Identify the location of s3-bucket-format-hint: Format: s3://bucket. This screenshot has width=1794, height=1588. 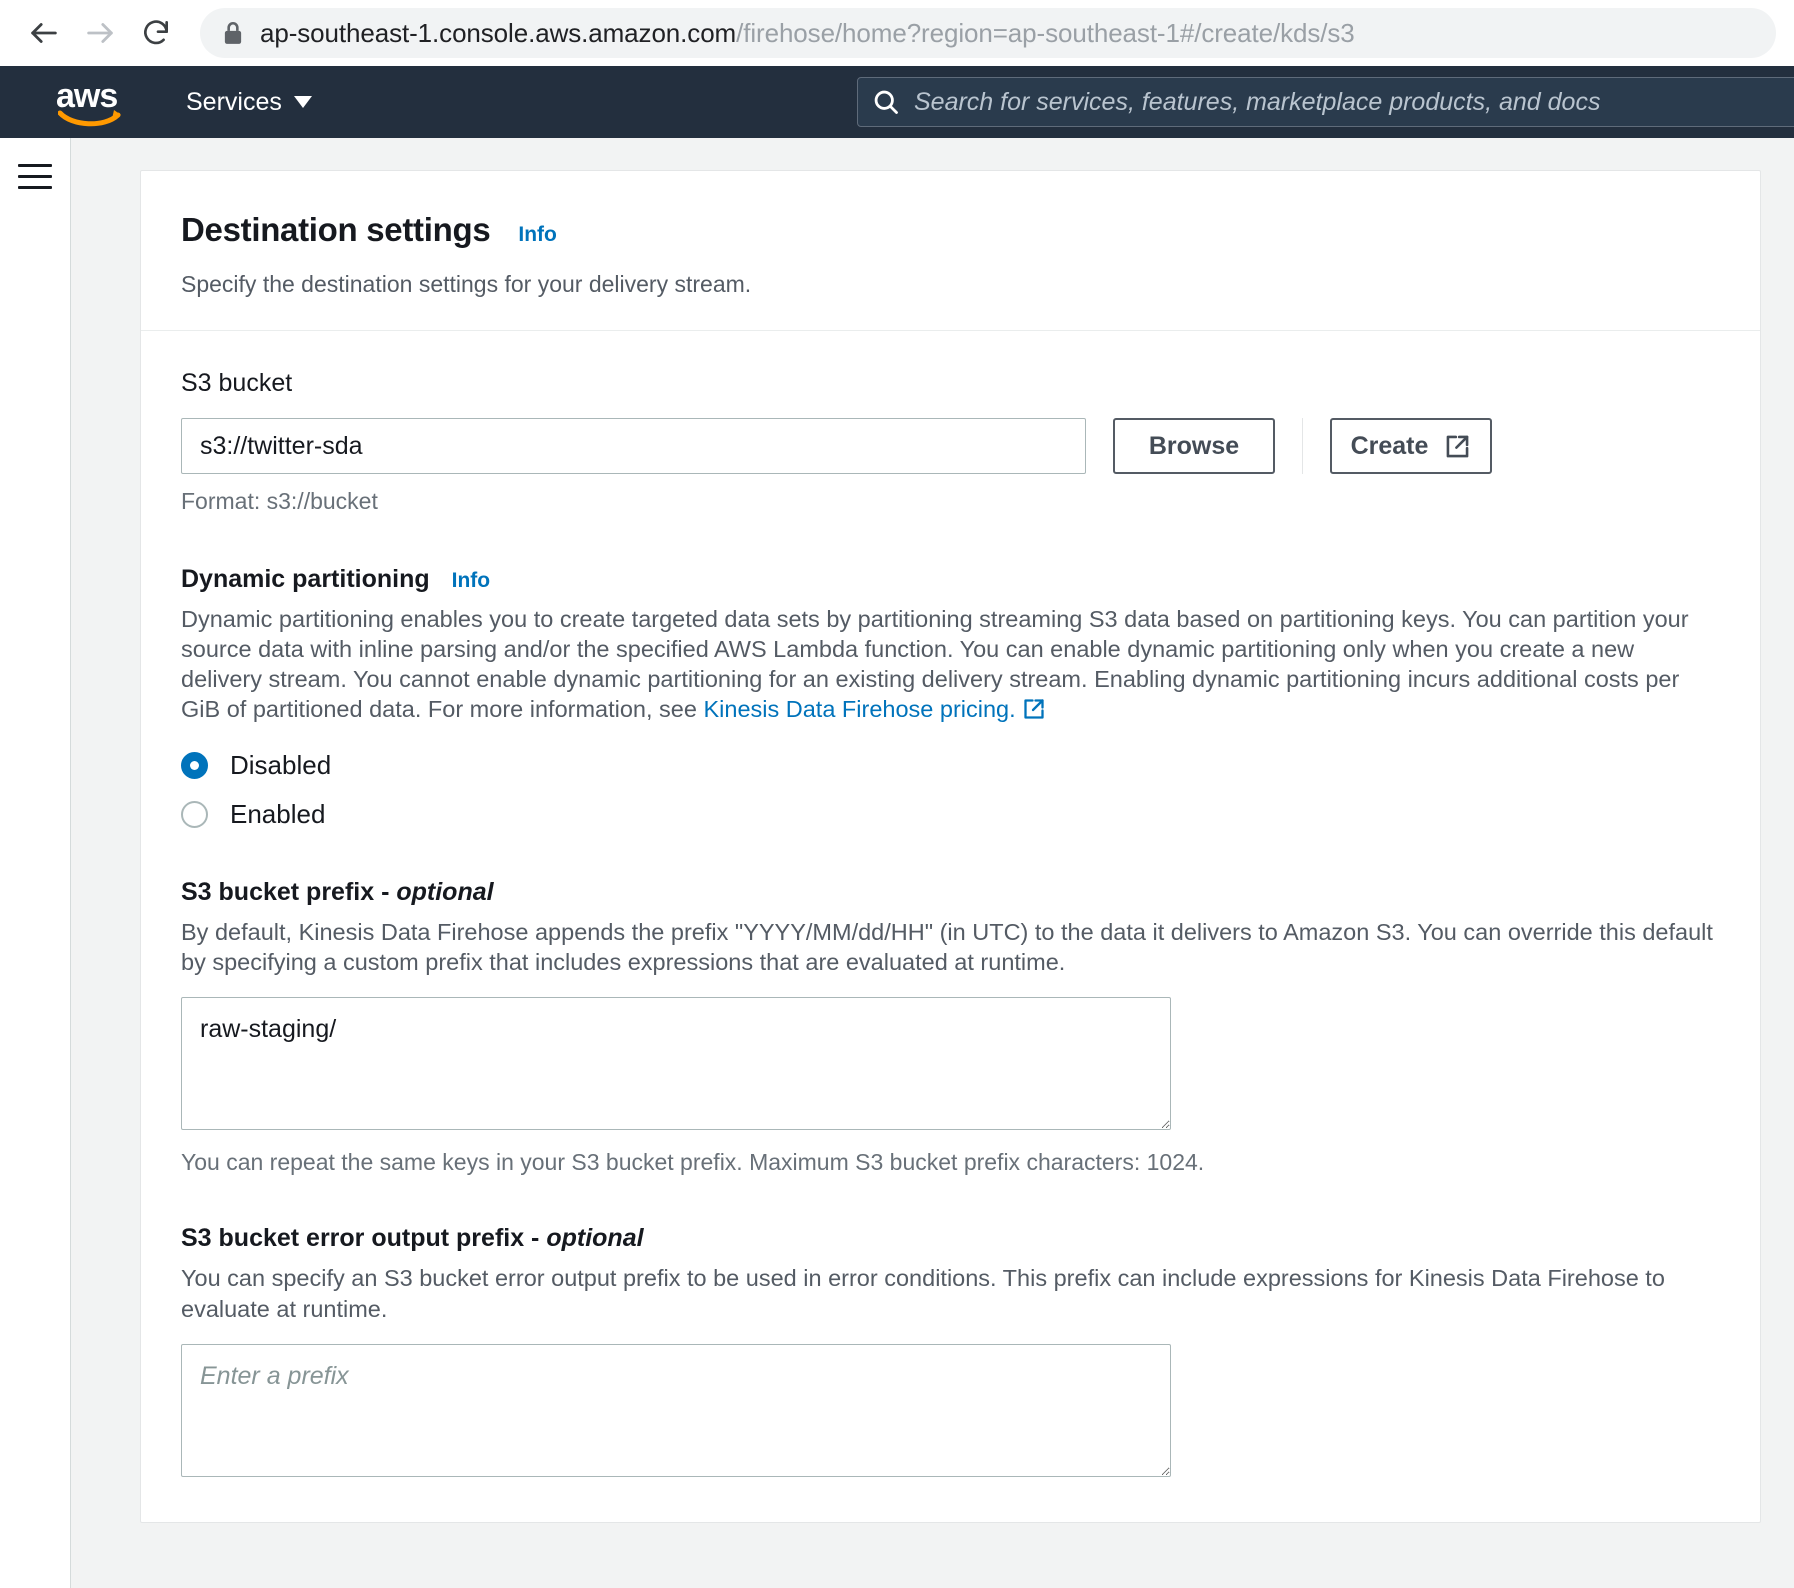
(279, 501).